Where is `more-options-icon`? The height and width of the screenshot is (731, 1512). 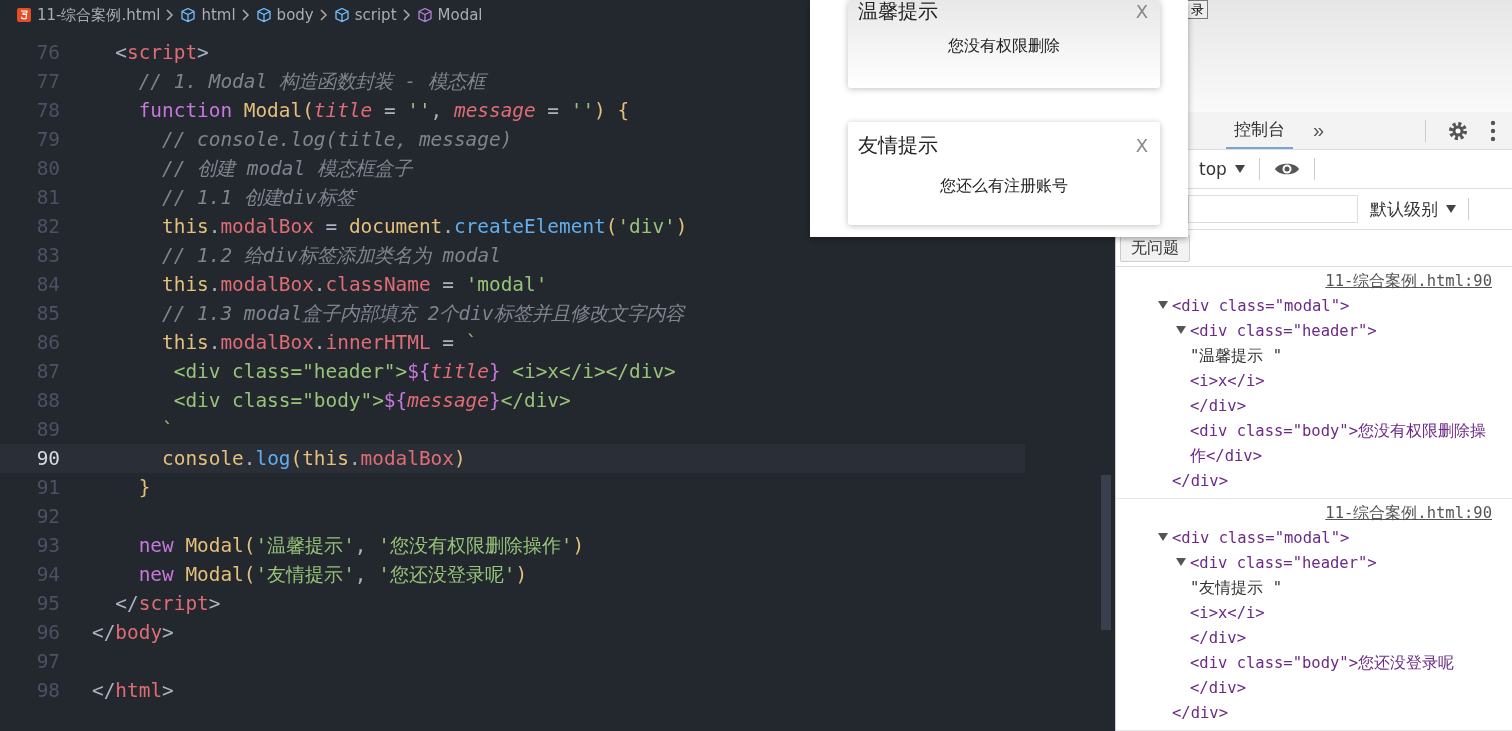 more-options-icon is located at coordinates (1493, 130).